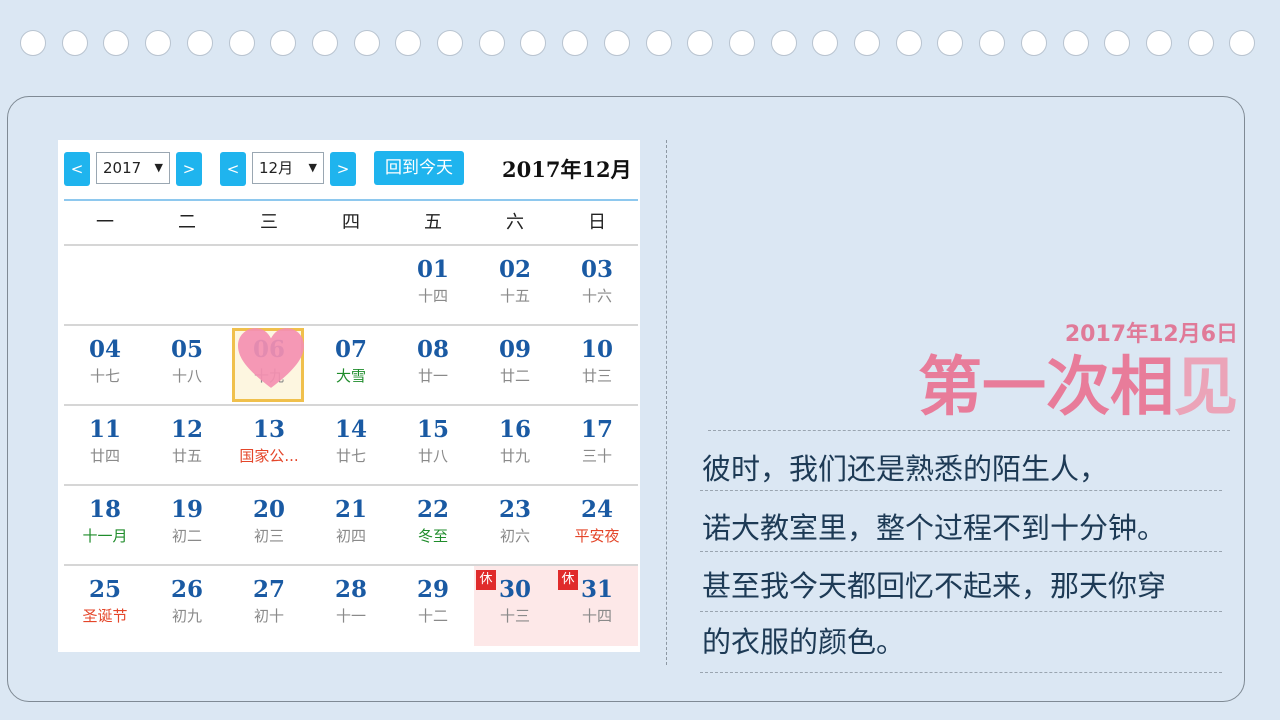 This screenshot has height=720, width=1280. Describe the element at coordinates (105, 222) in the screenshot. I see `weekday-label: 一` at that location.